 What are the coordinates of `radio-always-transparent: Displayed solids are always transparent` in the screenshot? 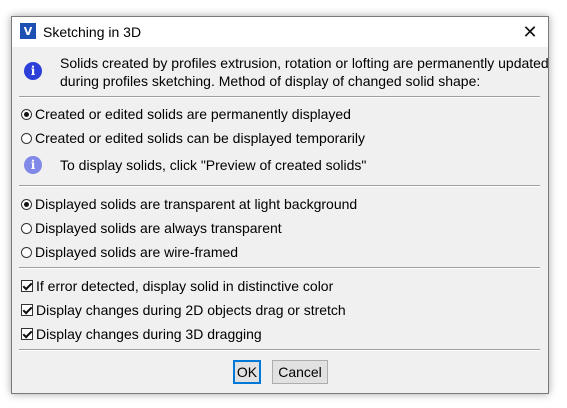 It's located at (151, 228).